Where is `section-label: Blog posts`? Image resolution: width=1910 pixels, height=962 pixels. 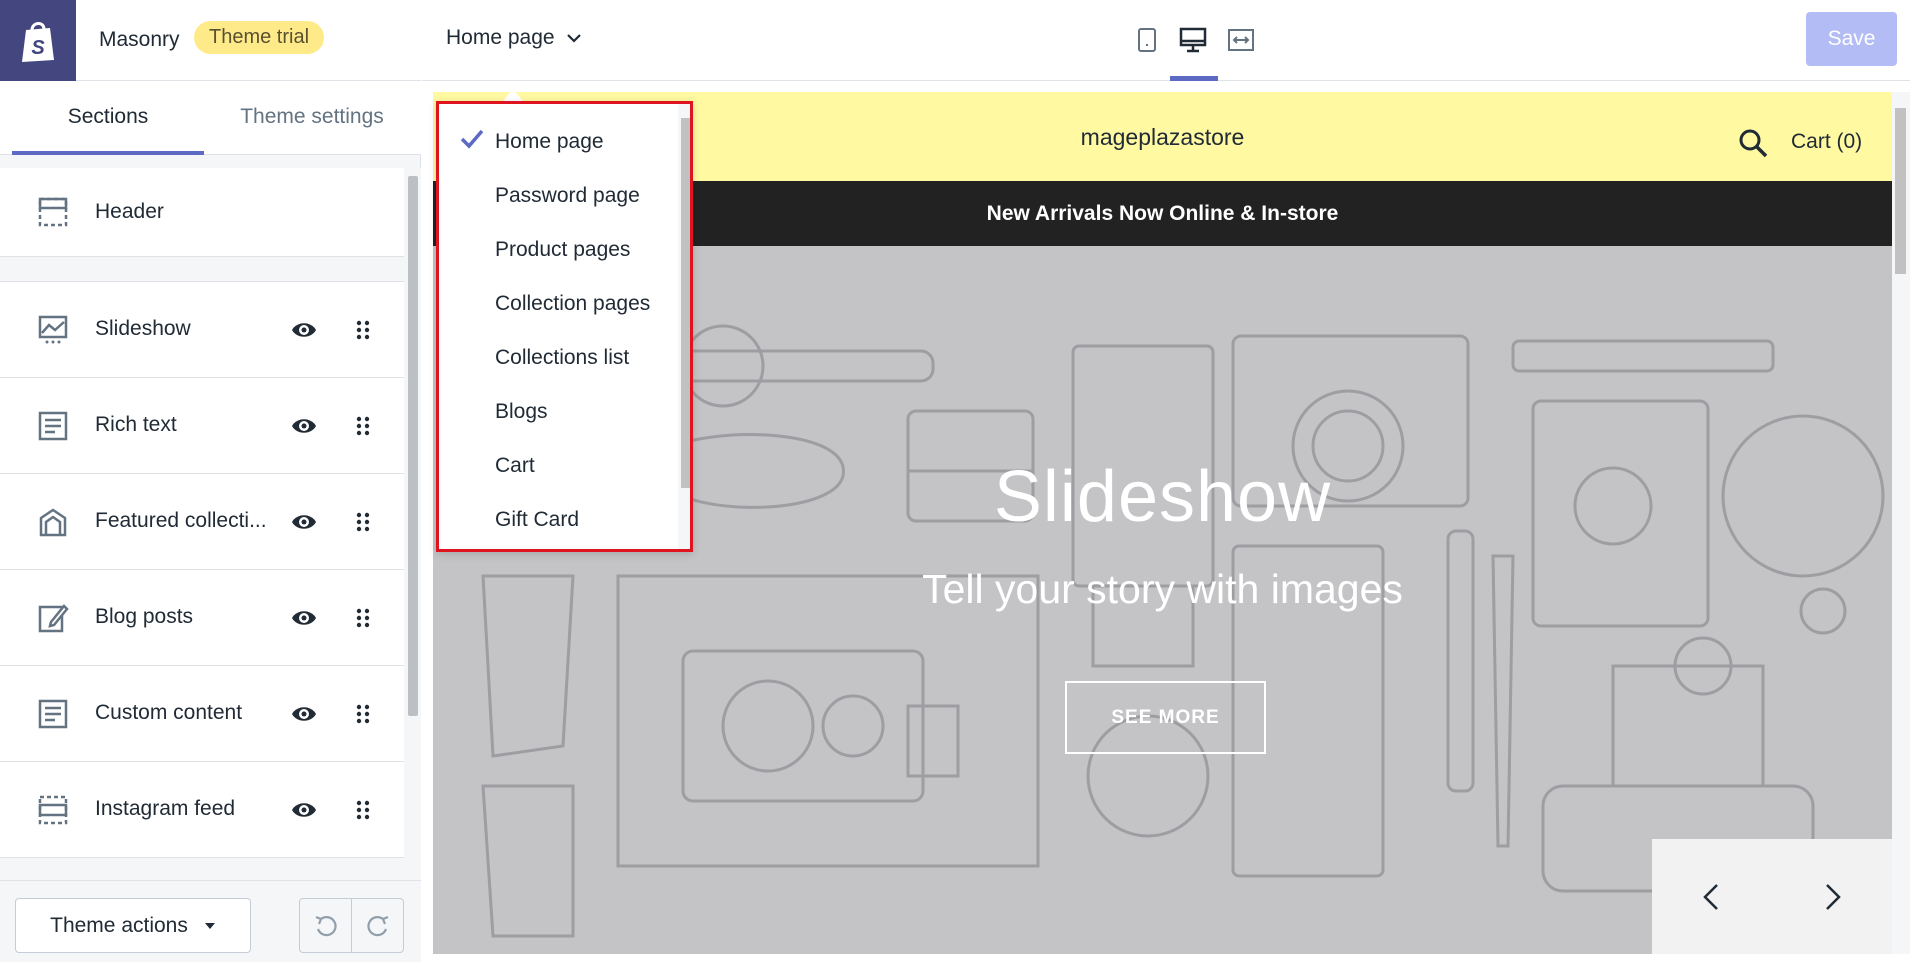
section-label: Blog posts is located at coordinates (144, 616).